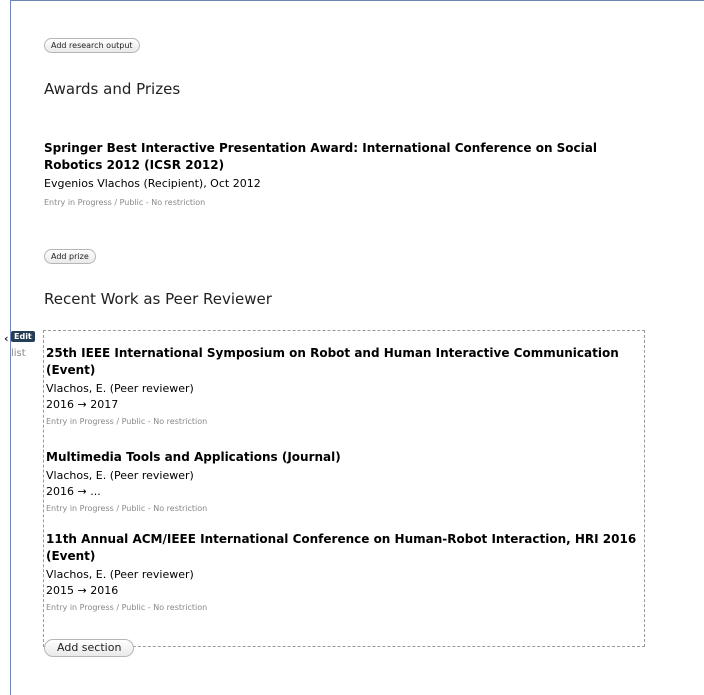 The image size is (704, 695). I want to click on awards-section-title: Awards and Prizes, so click(112, 89).